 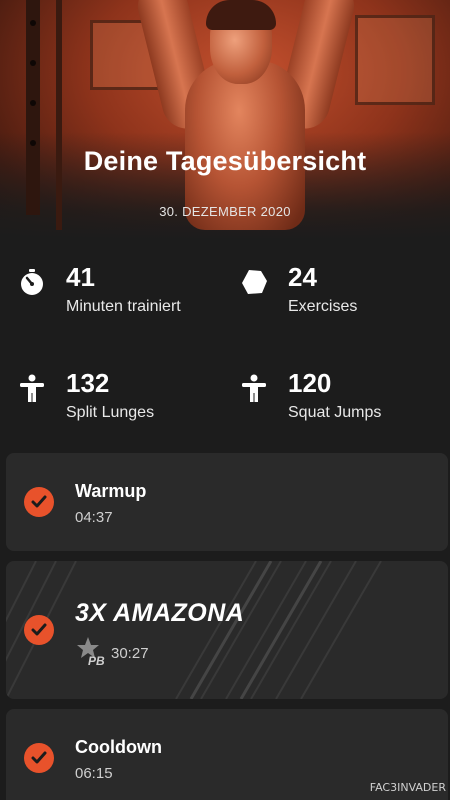 I want to click on stopwatch-icon, so click(x=32, y=282).